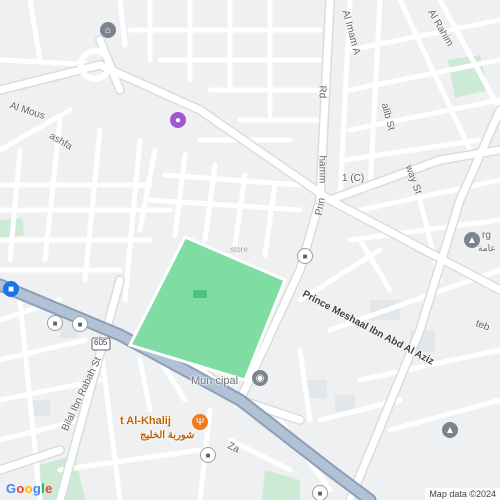 This screenshot has width=500, height=500. Describe the element at coordinates (200, 422) in the screenshot. I see `restaurant-icon: Ψ` at that location.